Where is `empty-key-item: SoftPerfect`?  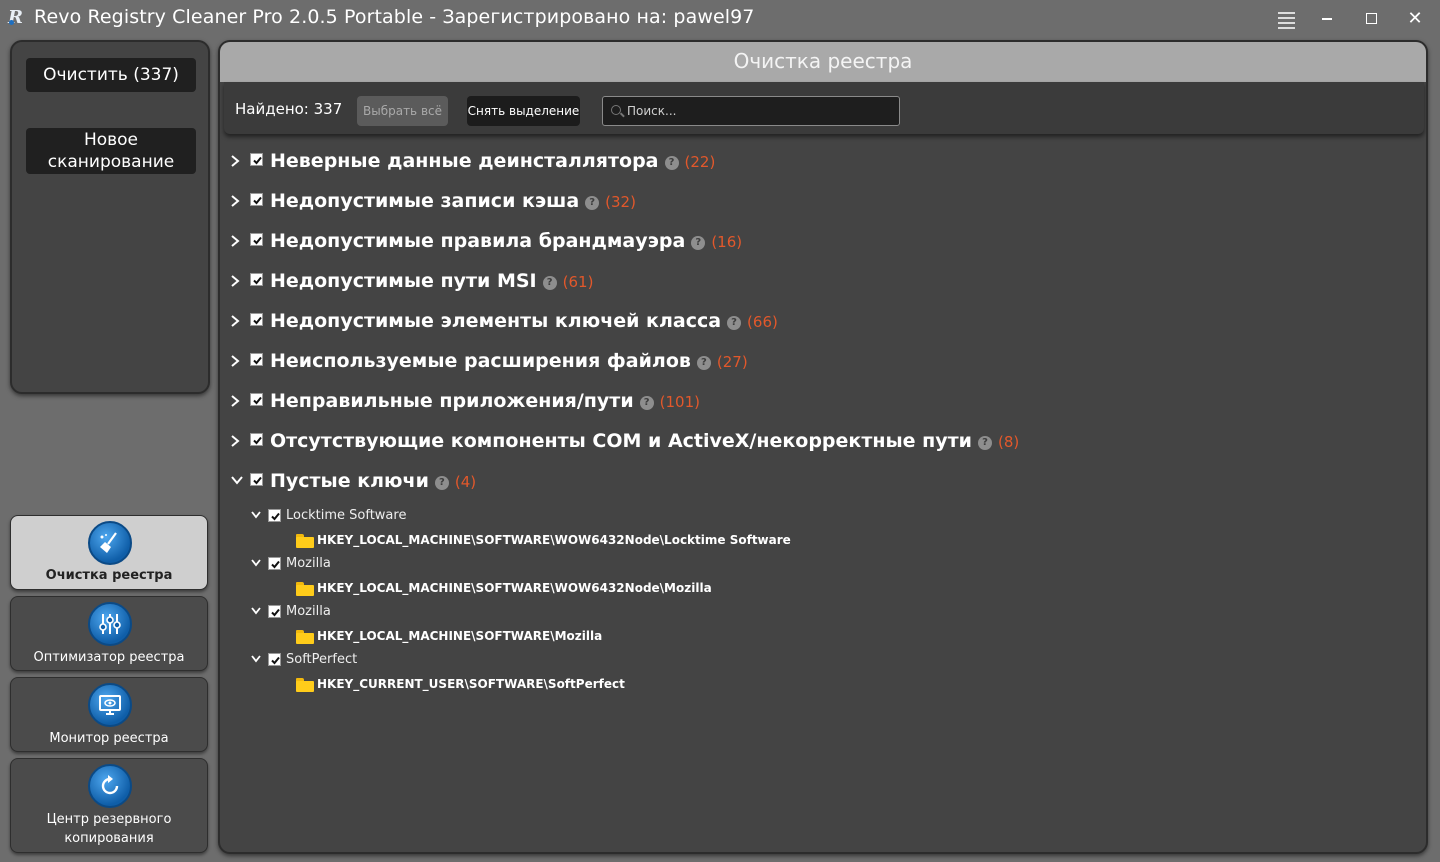
empty-key-item: SoftPerfect is located at coordinates (670, 661).